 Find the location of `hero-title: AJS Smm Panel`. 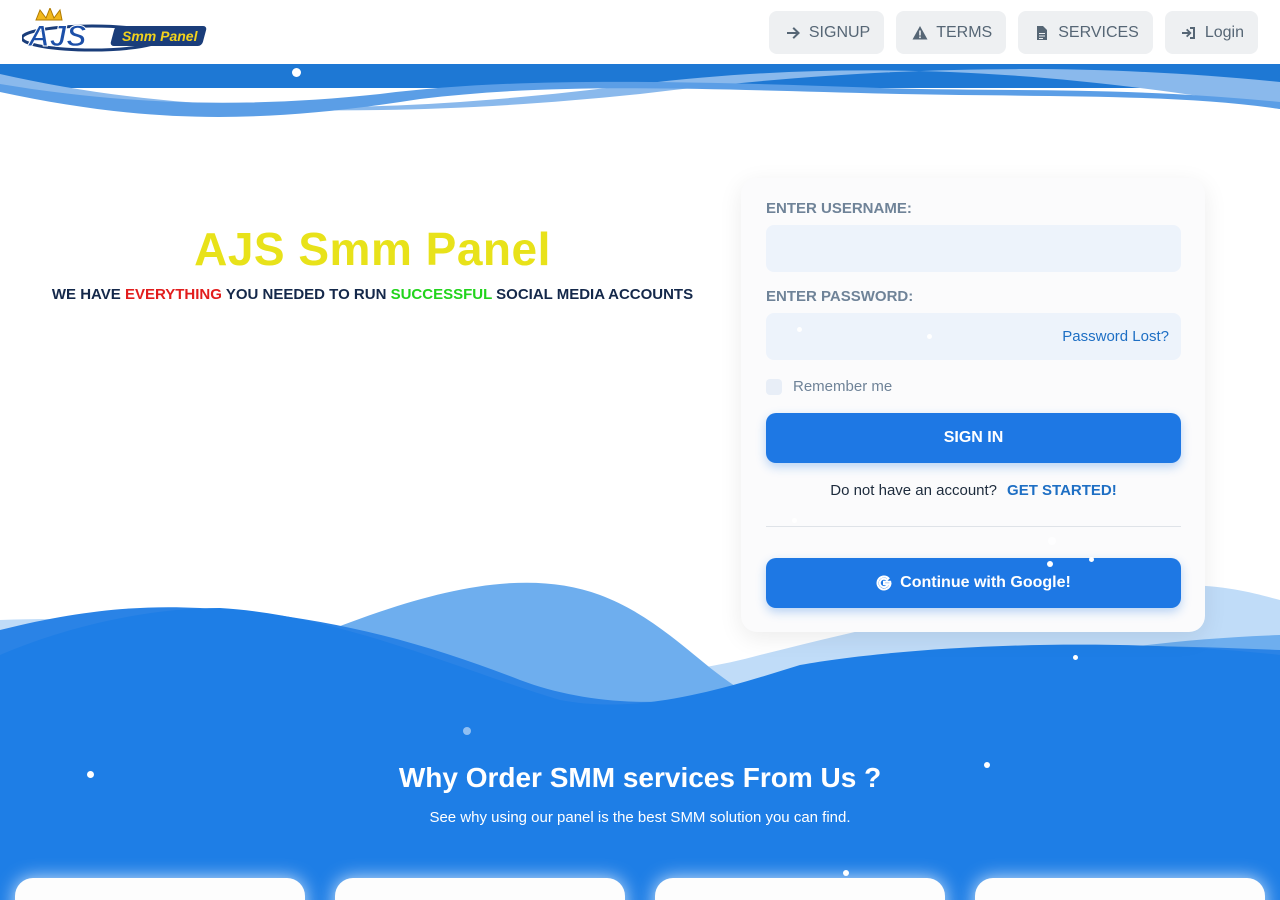

hero-title: AJS Smm Panel is located at coordinates (372, 249).